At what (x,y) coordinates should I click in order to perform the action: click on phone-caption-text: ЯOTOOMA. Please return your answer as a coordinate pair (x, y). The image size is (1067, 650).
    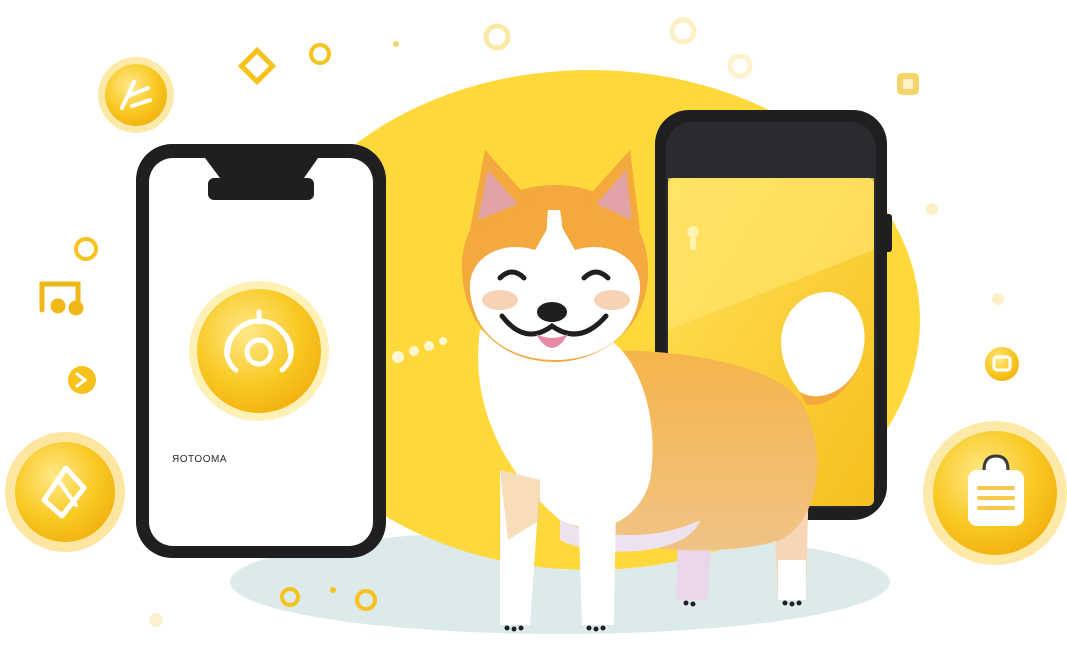
    Looking at the image, I should click on (199, 459).